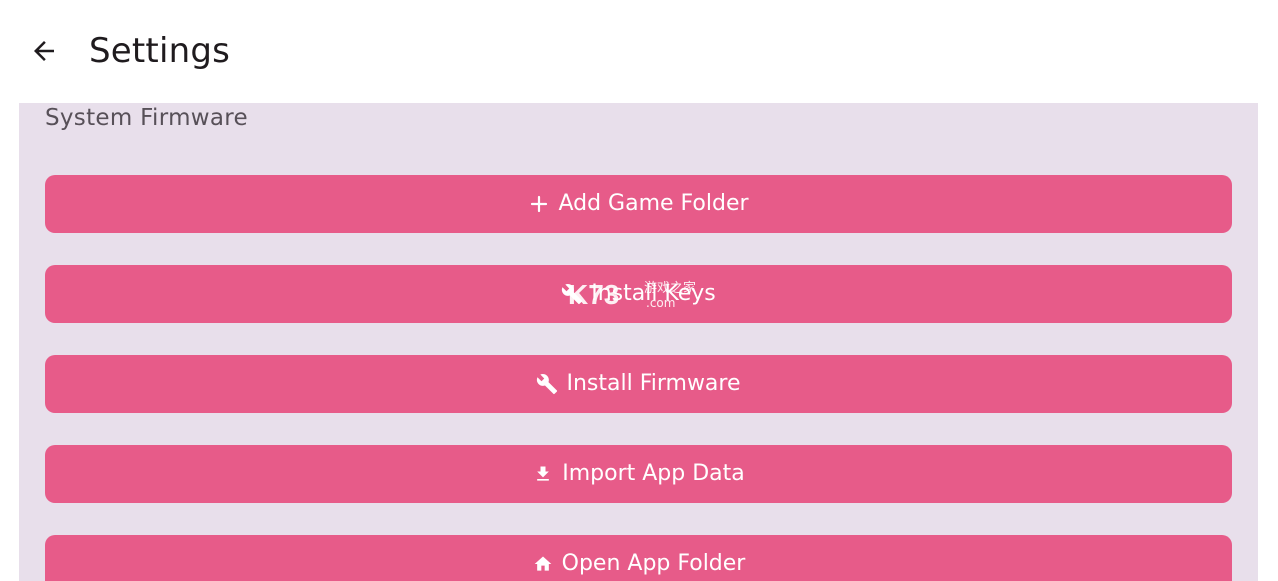 This screenshot has height=581, width=1278. What do you see at coordinates (653, 473) in the screenshot?
I see `button-label: Import App Data` at bounding box center [653, 473].